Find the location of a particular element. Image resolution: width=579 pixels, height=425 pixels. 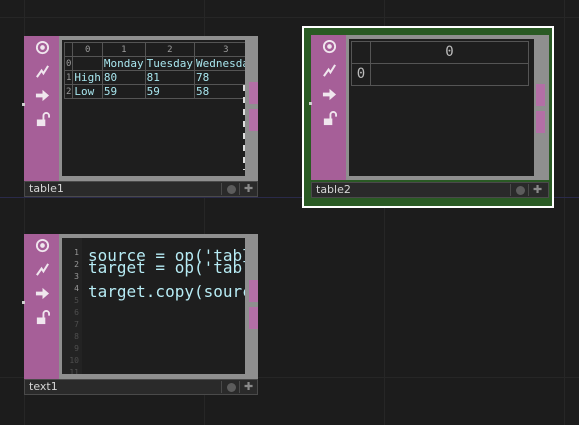

line-number: 4 is located at coordinates (76, 288).